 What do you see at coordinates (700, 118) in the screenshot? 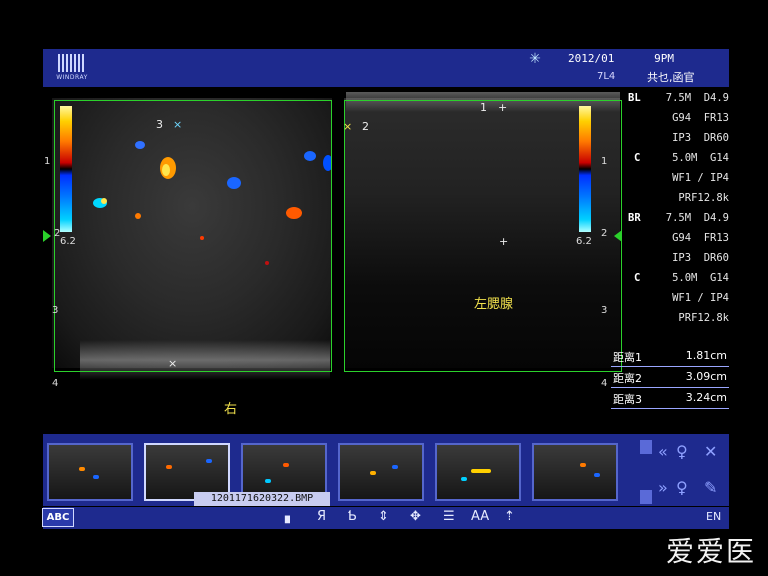
I see `param-bl-line2: G94 FR13` at bounding box center [700, 118].